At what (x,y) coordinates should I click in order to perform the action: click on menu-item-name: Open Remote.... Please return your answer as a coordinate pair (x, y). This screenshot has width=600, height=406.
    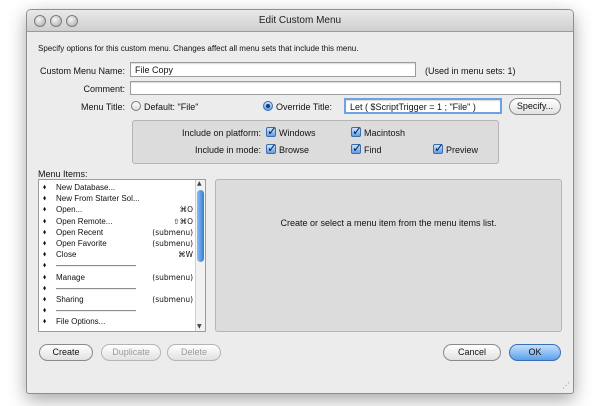
    Looking at the image, I should click on (84, 221).